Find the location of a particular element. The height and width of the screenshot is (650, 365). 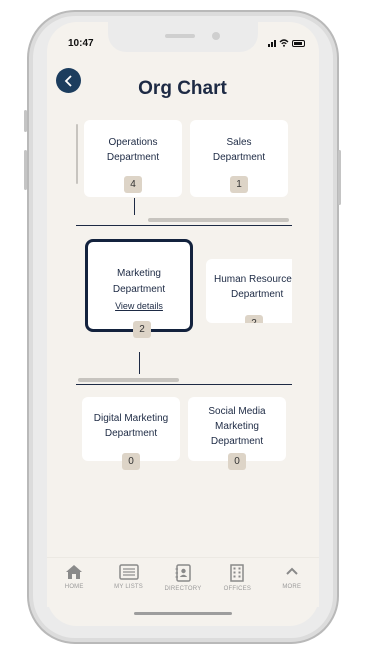

card-title: Human Resources is located at coordinates (253, 279).